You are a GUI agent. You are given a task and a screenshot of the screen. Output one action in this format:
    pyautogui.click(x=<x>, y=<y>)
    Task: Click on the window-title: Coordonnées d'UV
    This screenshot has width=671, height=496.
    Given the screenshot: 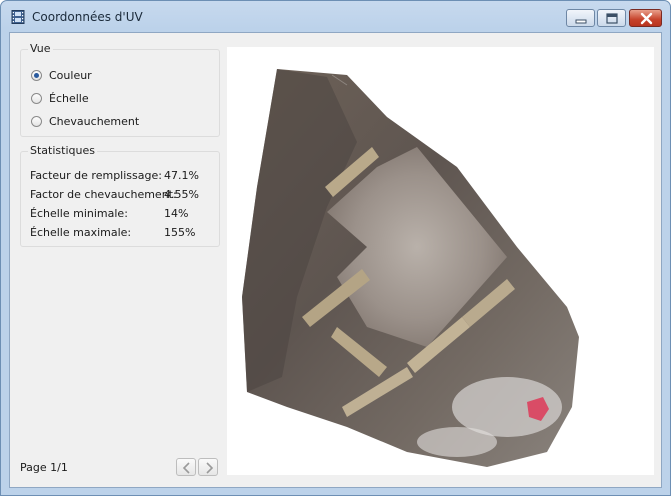 What is the action you would take?
    pyautogui.click(x=87, y=17)
    